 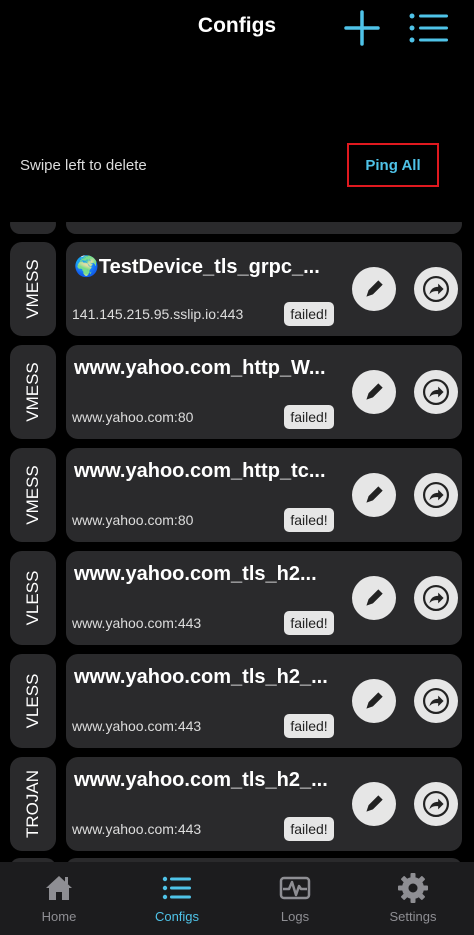 I want to click on plus-icon, so click(x=362, y=28).